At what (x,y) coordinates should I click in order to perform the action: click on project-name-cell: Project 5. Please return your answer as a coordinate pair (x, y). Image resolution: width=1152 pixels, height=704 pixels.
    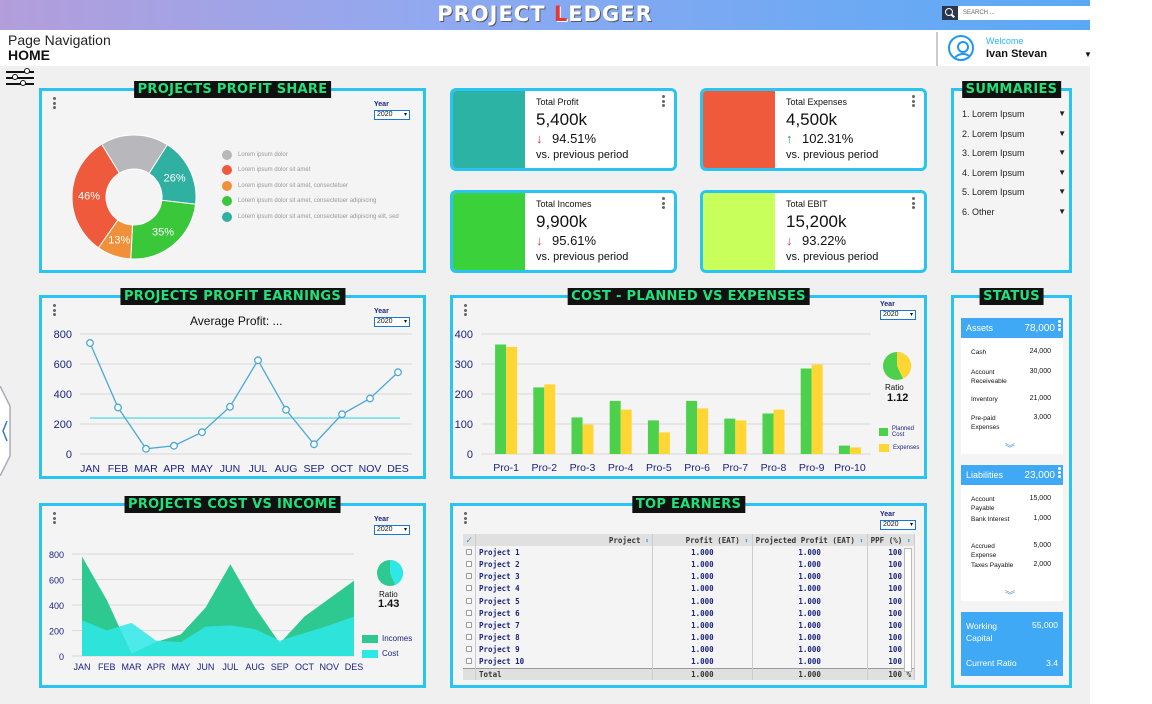
    Looking at the image, I should click on (564, 601).